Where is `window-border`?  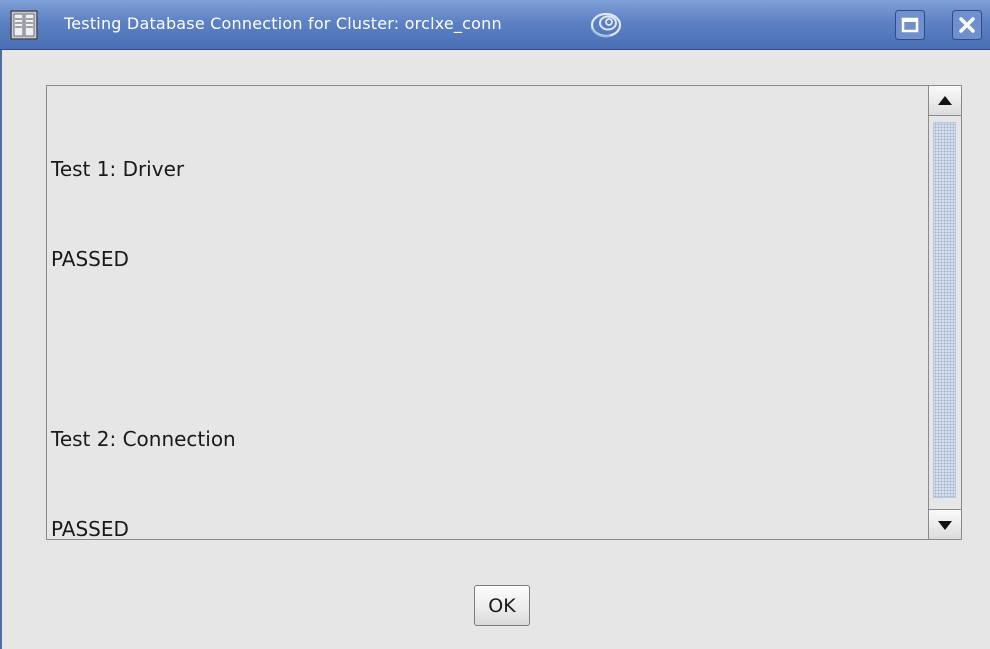 window-border is located at coordinates (4, 349).